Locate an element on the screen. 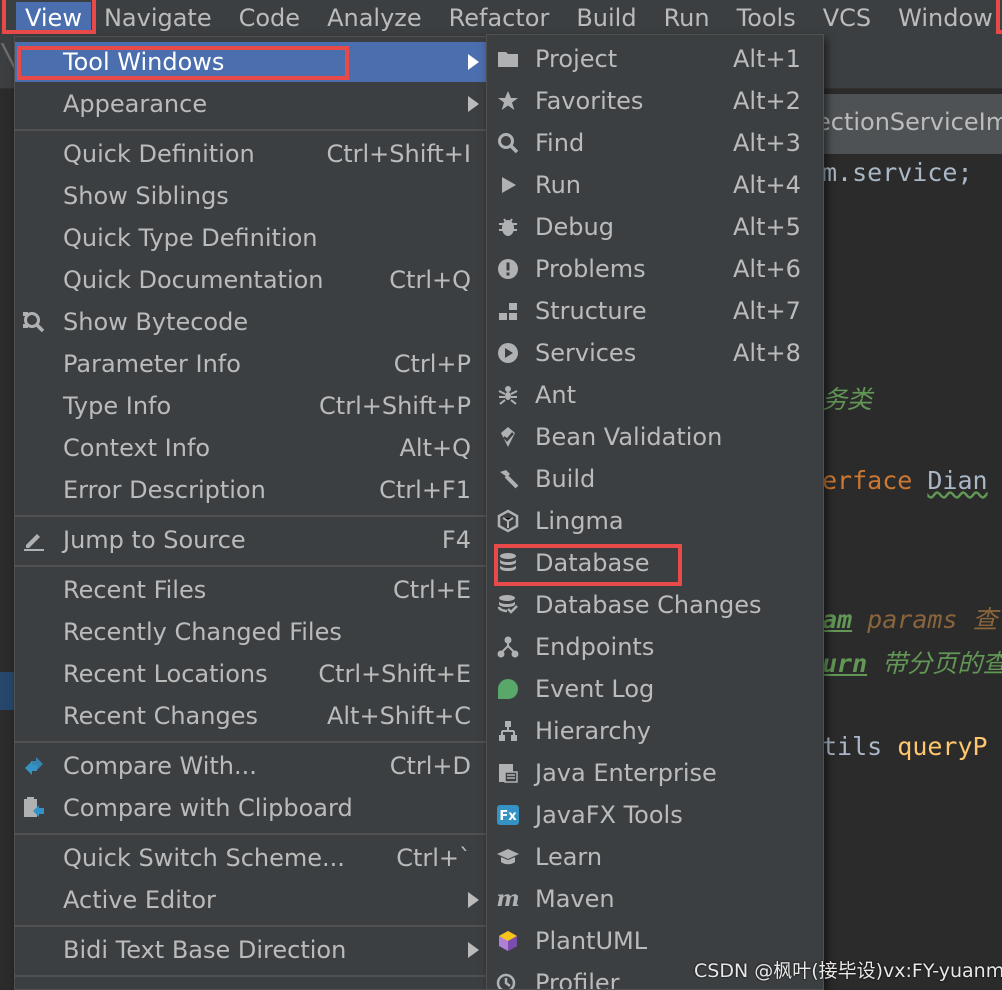 The image size is (1002, 990). menu-item-compare-with: Compare With... Ctrl+D is located at coordinates (251, 766).